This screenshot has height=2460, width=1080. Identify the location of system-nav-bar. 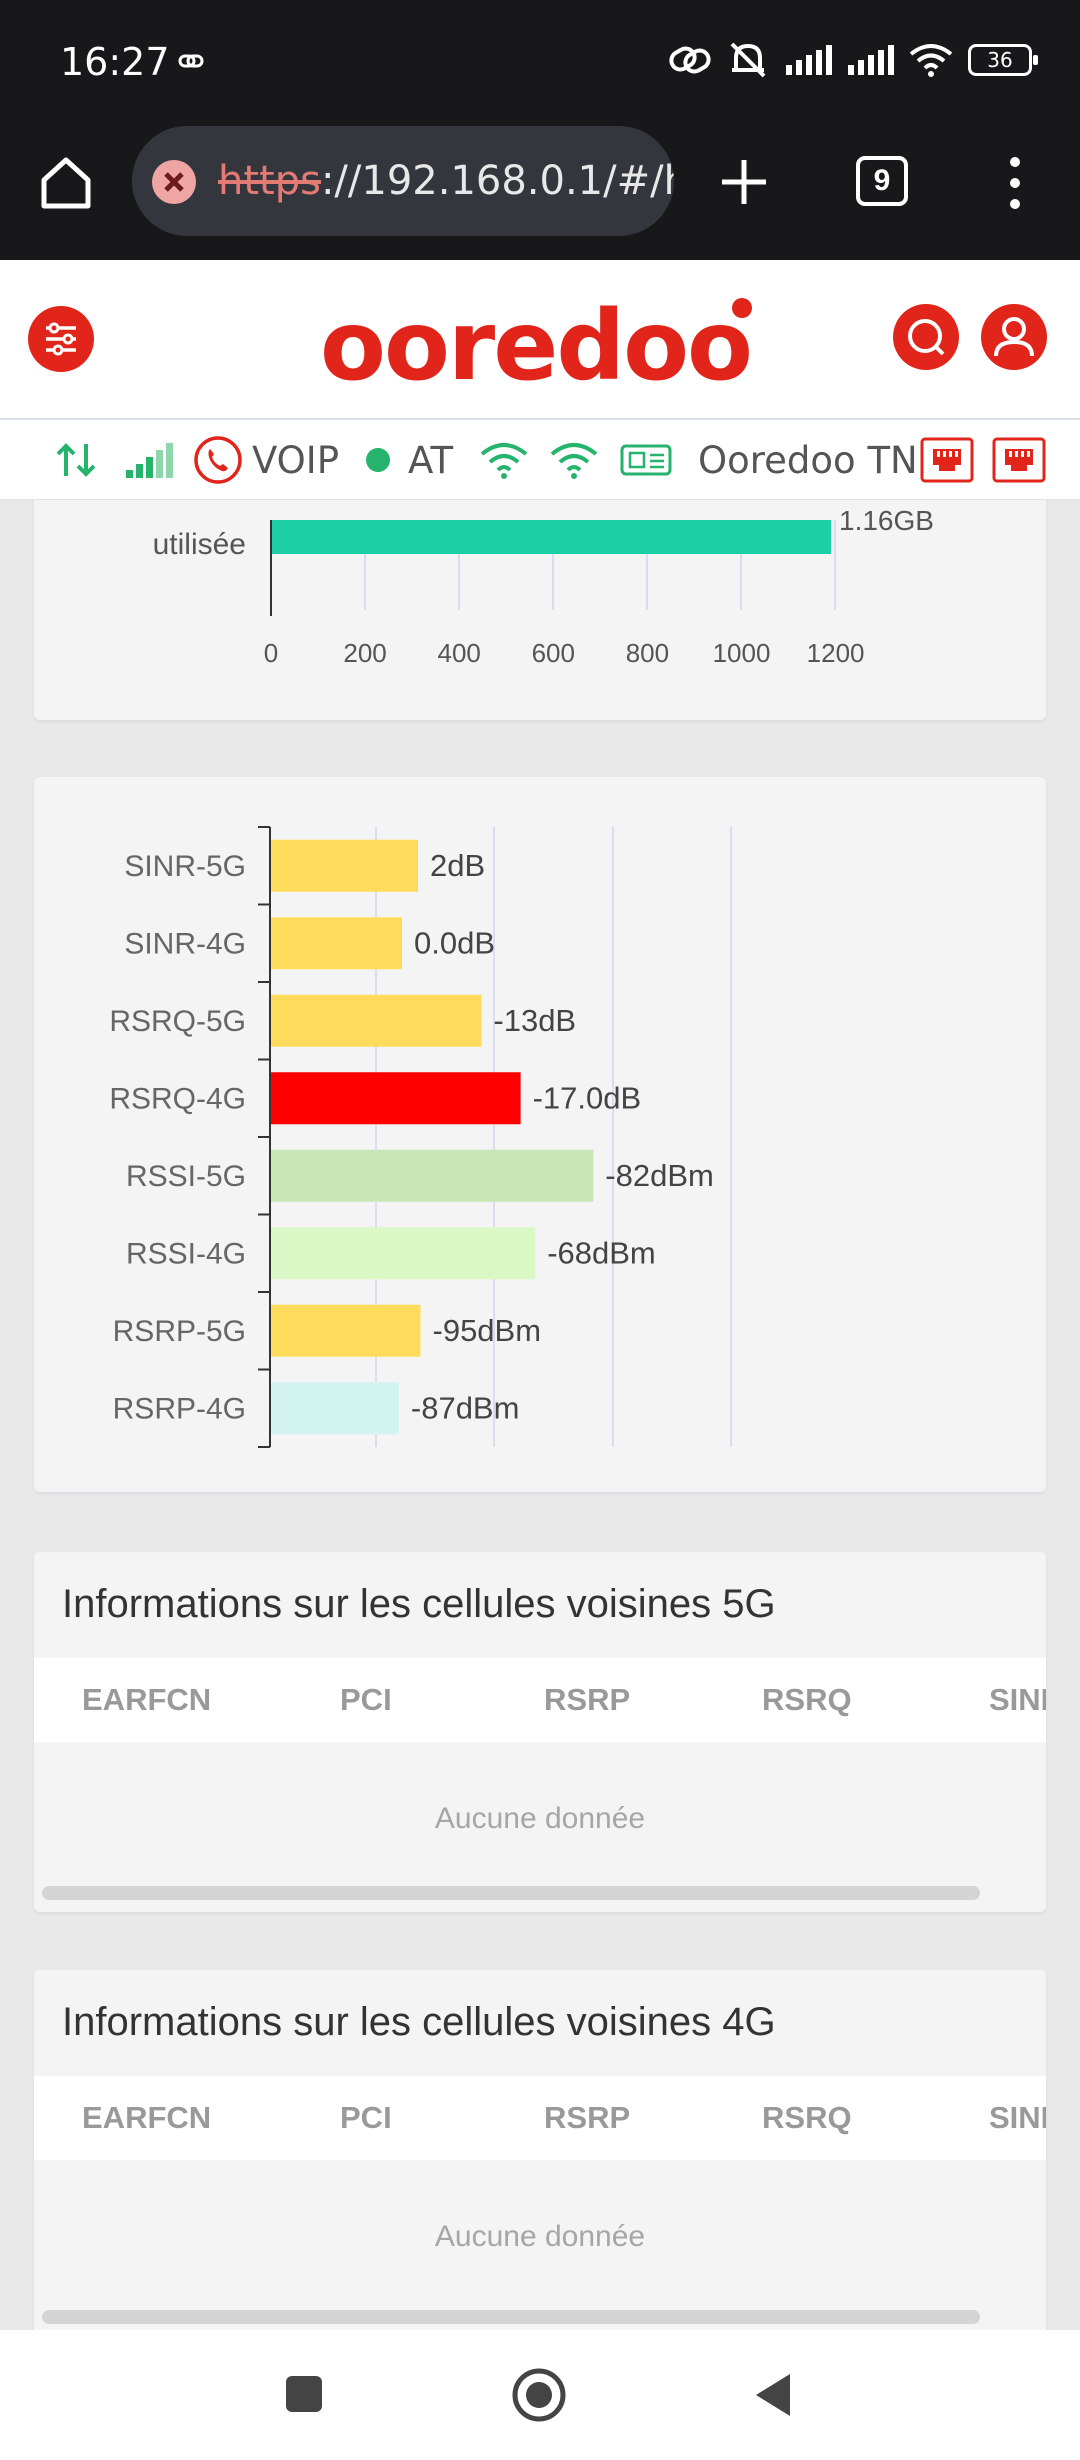
(540, 2395).